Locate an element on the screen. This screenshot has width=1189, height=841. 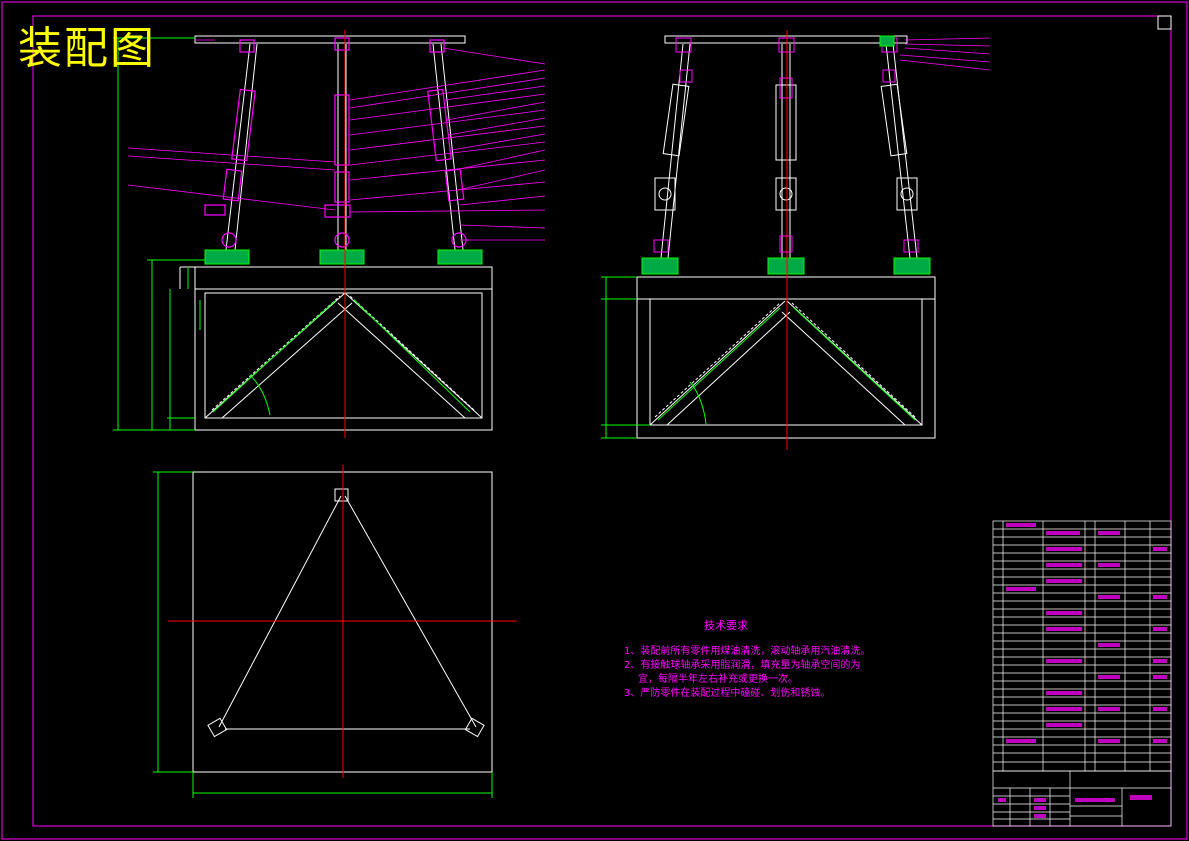
orientation-tab is located at coordinates (1164, 22).